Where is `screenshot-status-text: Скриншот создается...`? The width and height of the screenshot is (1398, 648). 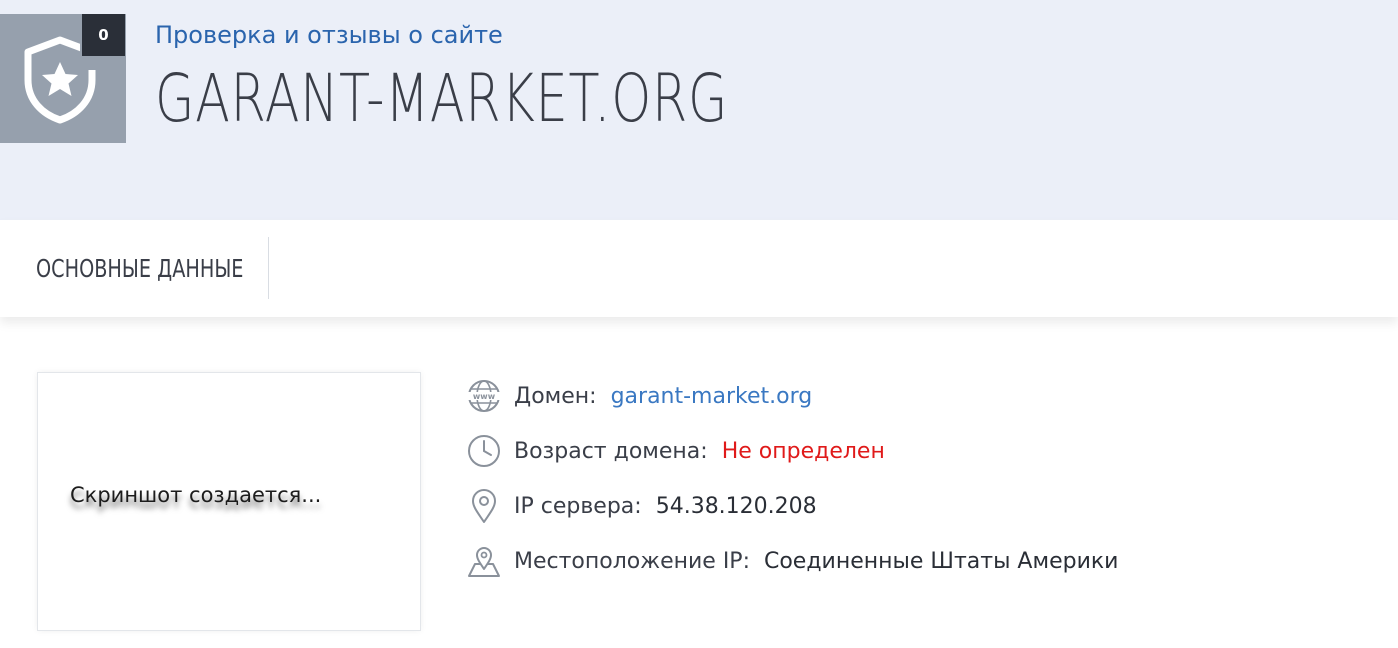
screenshot-status-text: Скриншот создается... is located at coordinates (196, 495).